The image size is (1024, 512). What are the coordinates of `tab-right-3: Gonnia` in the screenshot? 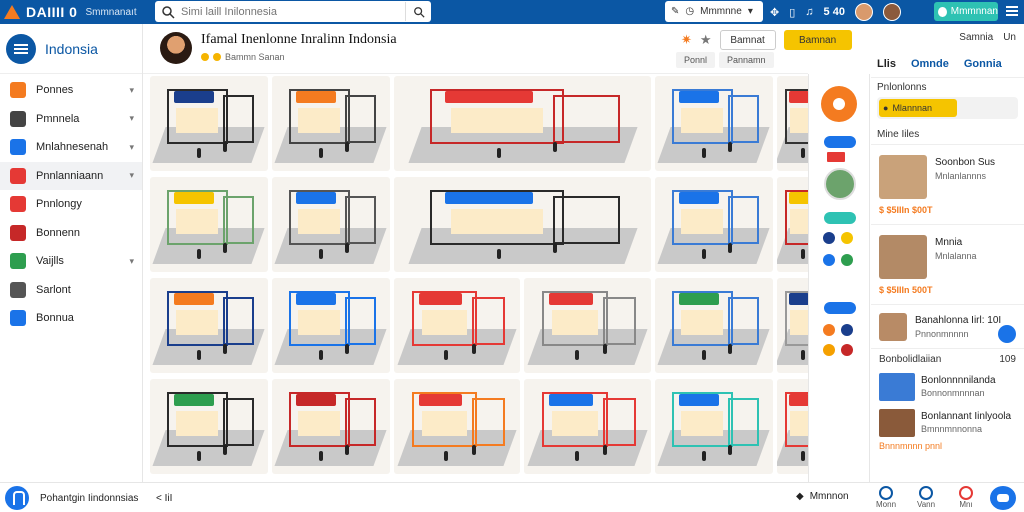 It's located at (983, 64).